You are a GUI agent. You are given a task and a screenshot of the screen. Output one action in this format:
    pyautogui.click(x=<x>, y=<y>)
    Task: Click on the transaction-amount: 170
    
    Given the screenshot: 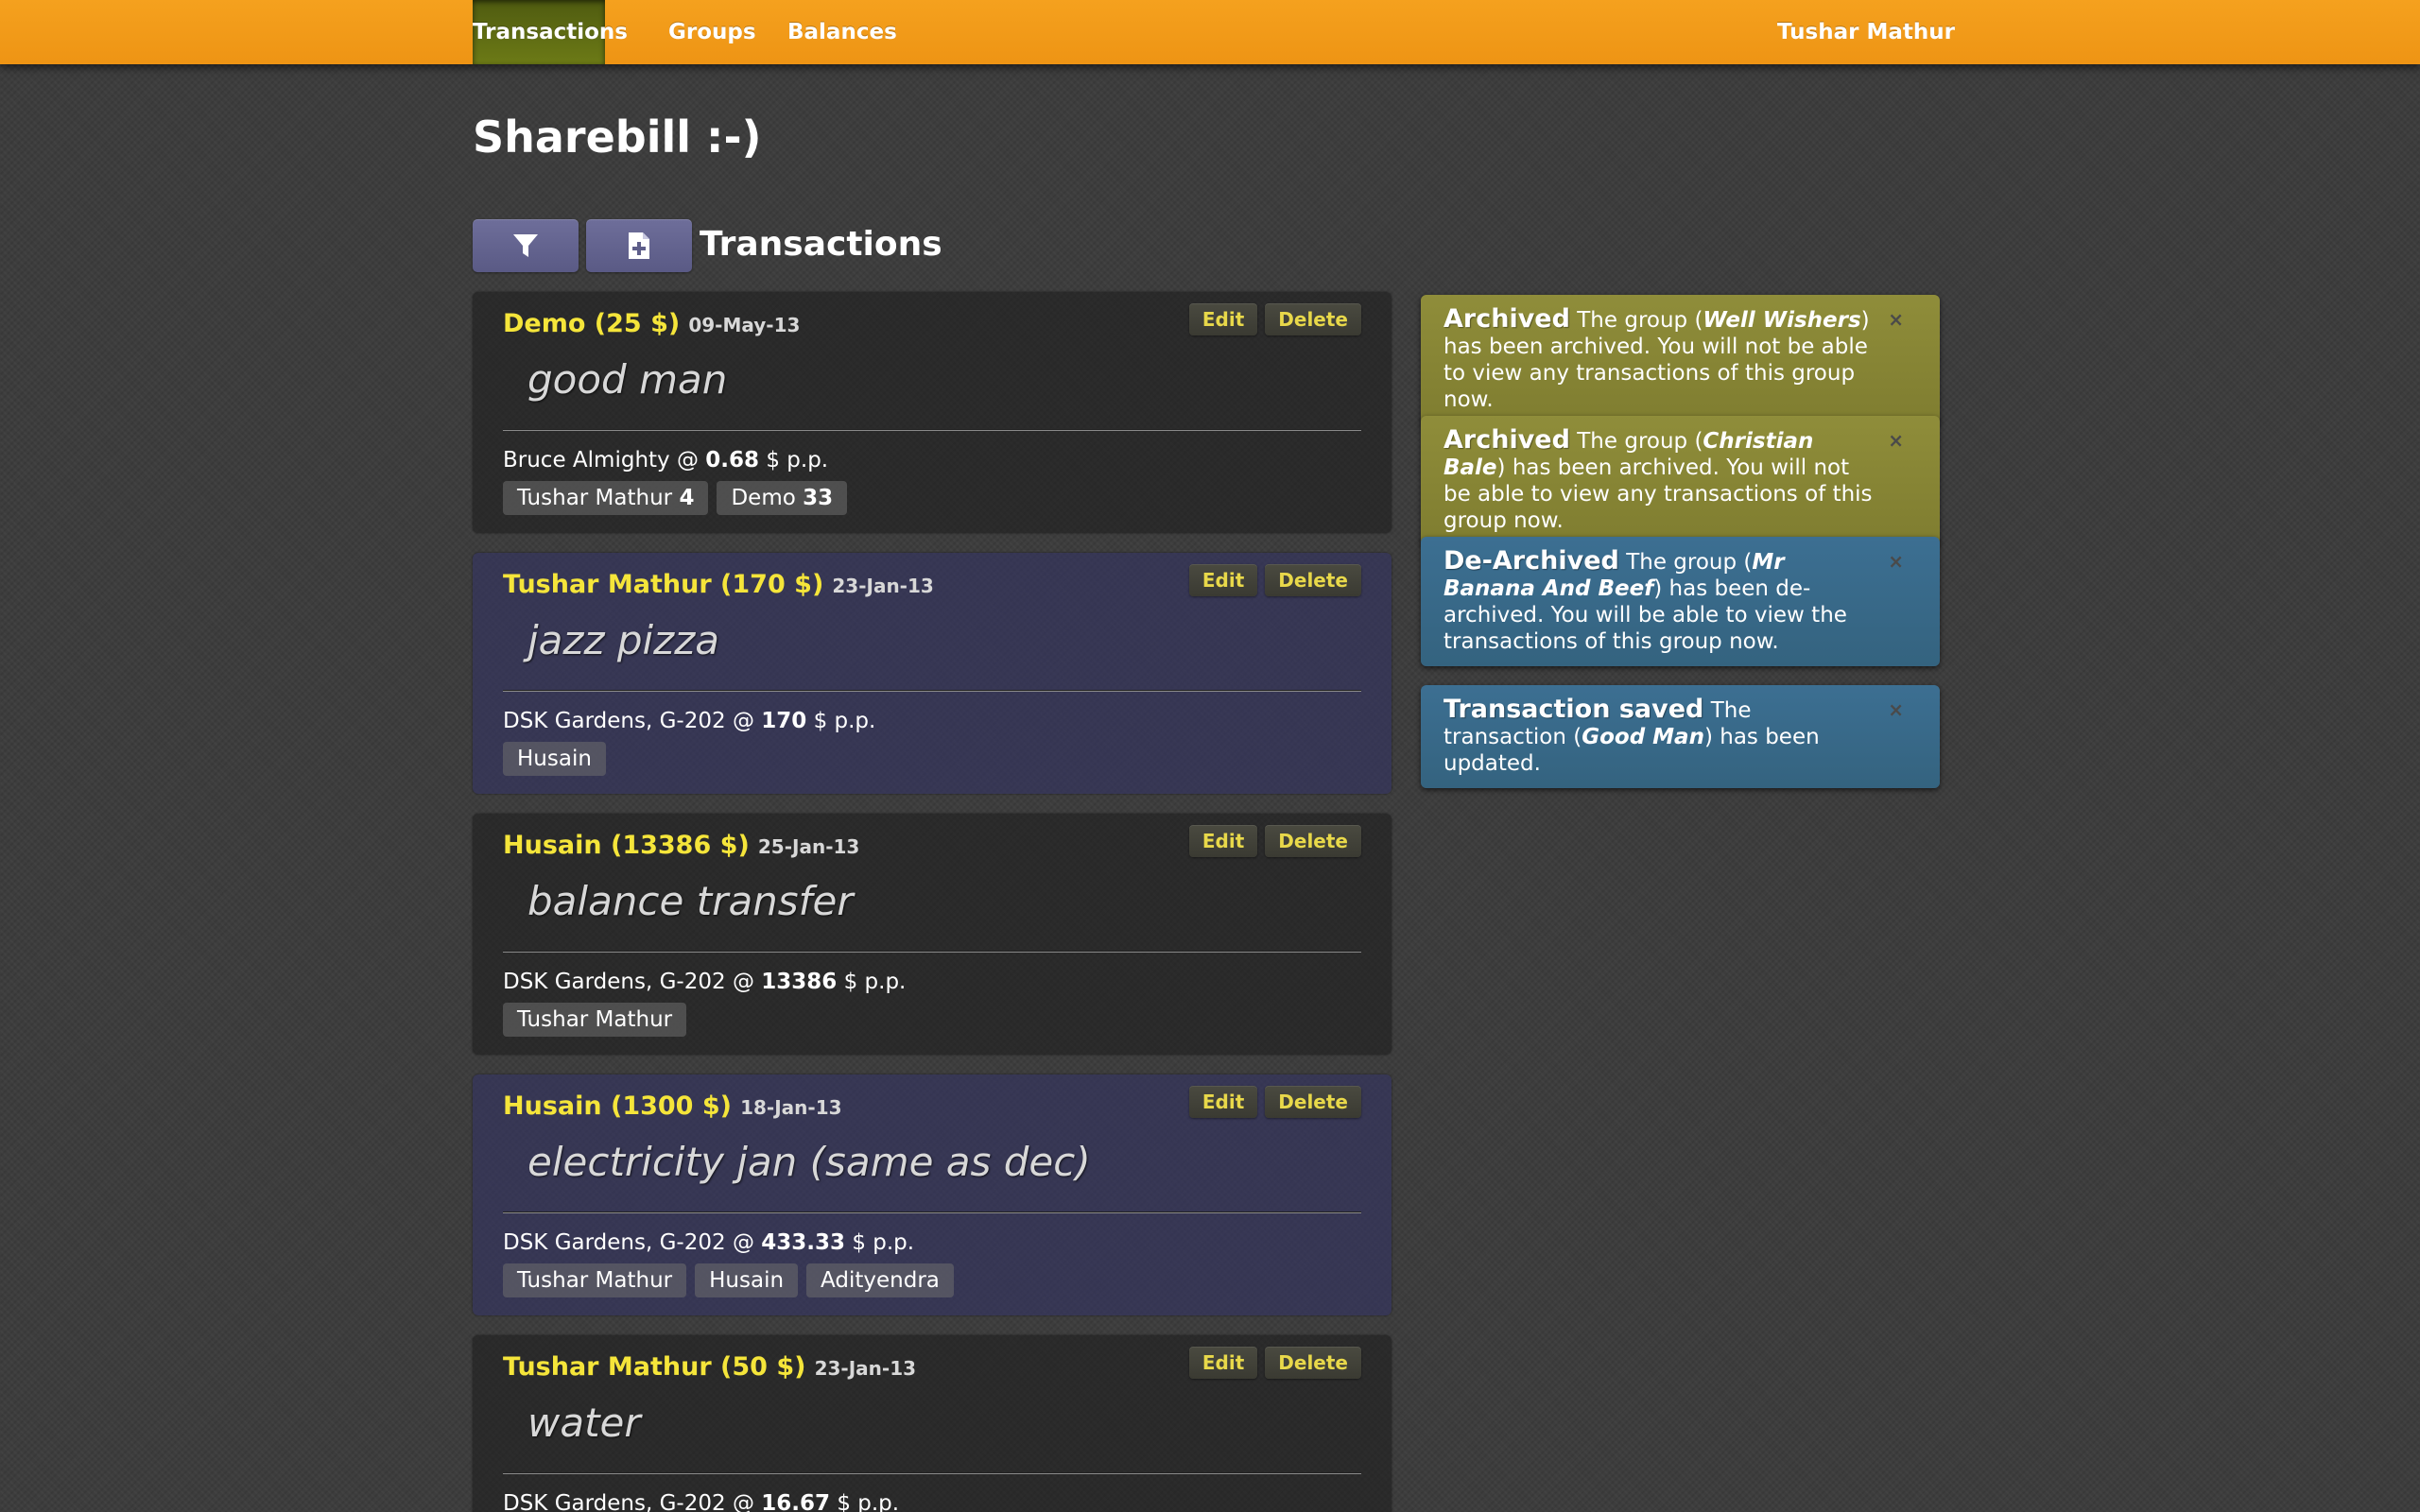 What is the action you would take?
    pyautogui.click(x=784, y=721)
    